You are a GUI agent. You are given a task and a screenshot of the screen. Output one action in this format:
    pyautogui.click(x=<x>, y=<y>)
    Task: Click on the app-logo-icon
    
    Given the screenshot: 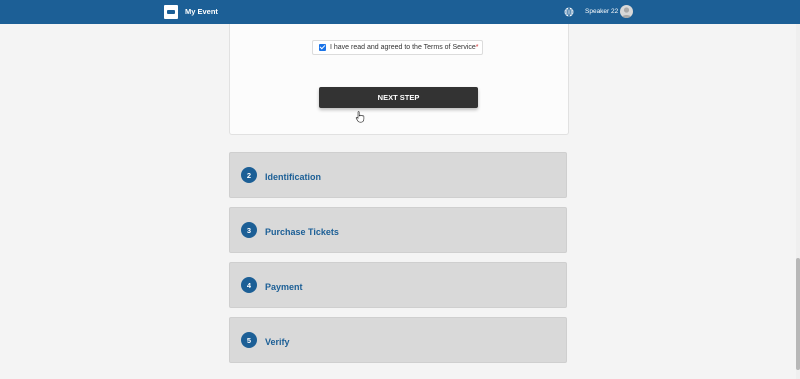 What is the action you would take?
    pyautogui.click(x=171, y=12)
    